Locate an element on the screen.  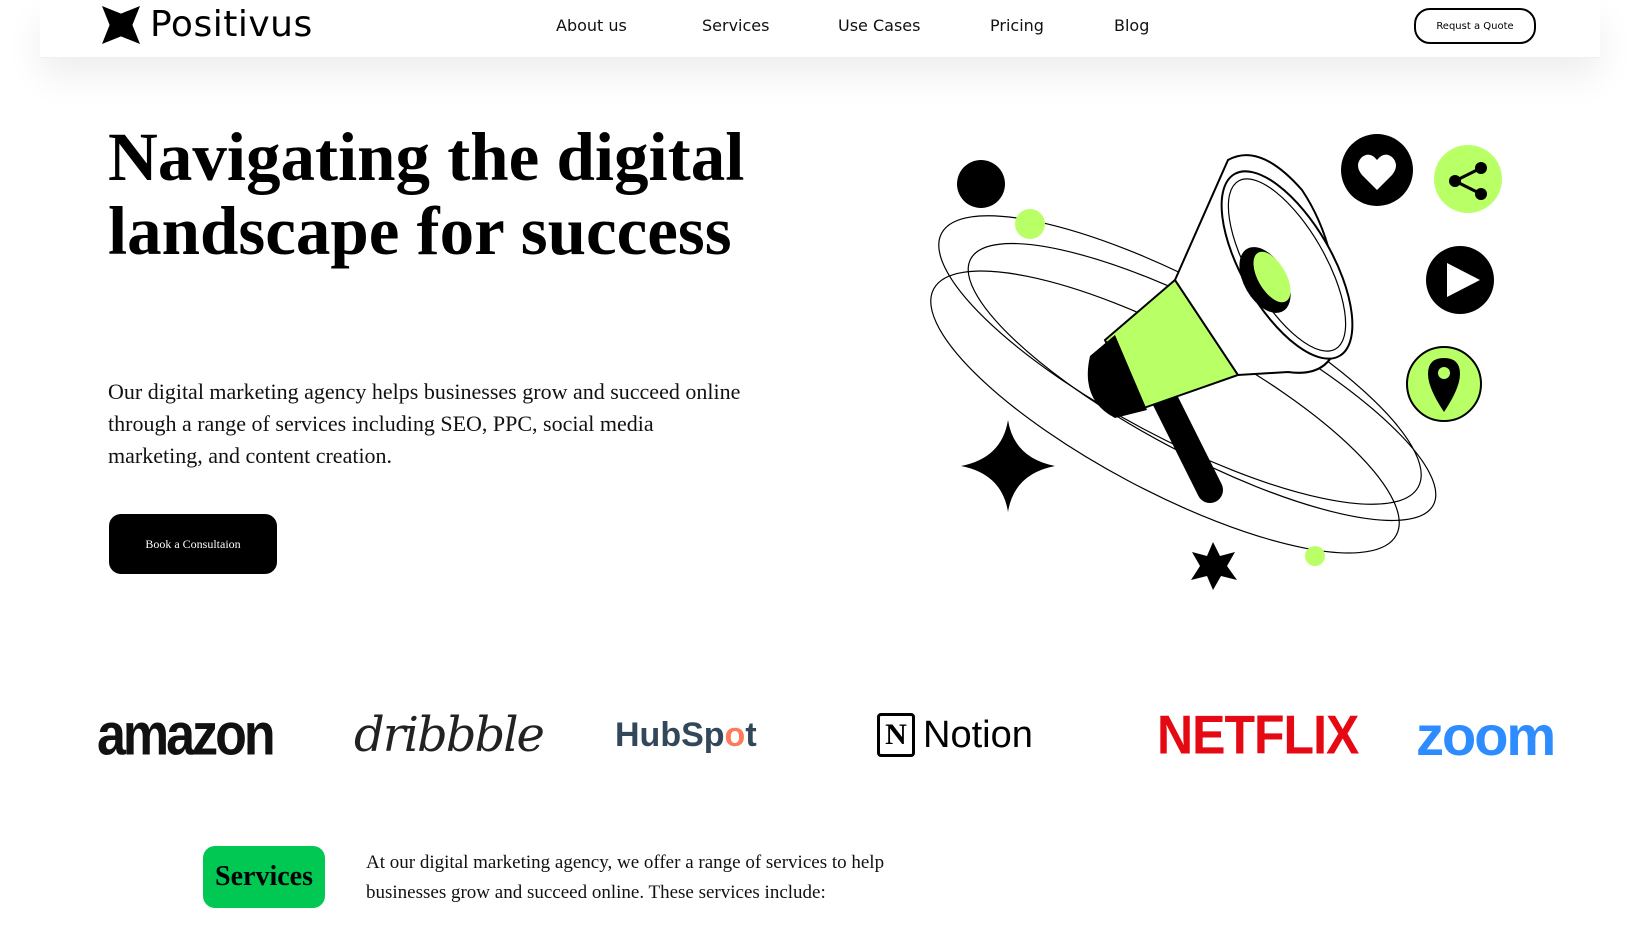
netflix-logo: NETFLIX is located at coordinates (1258, 735).